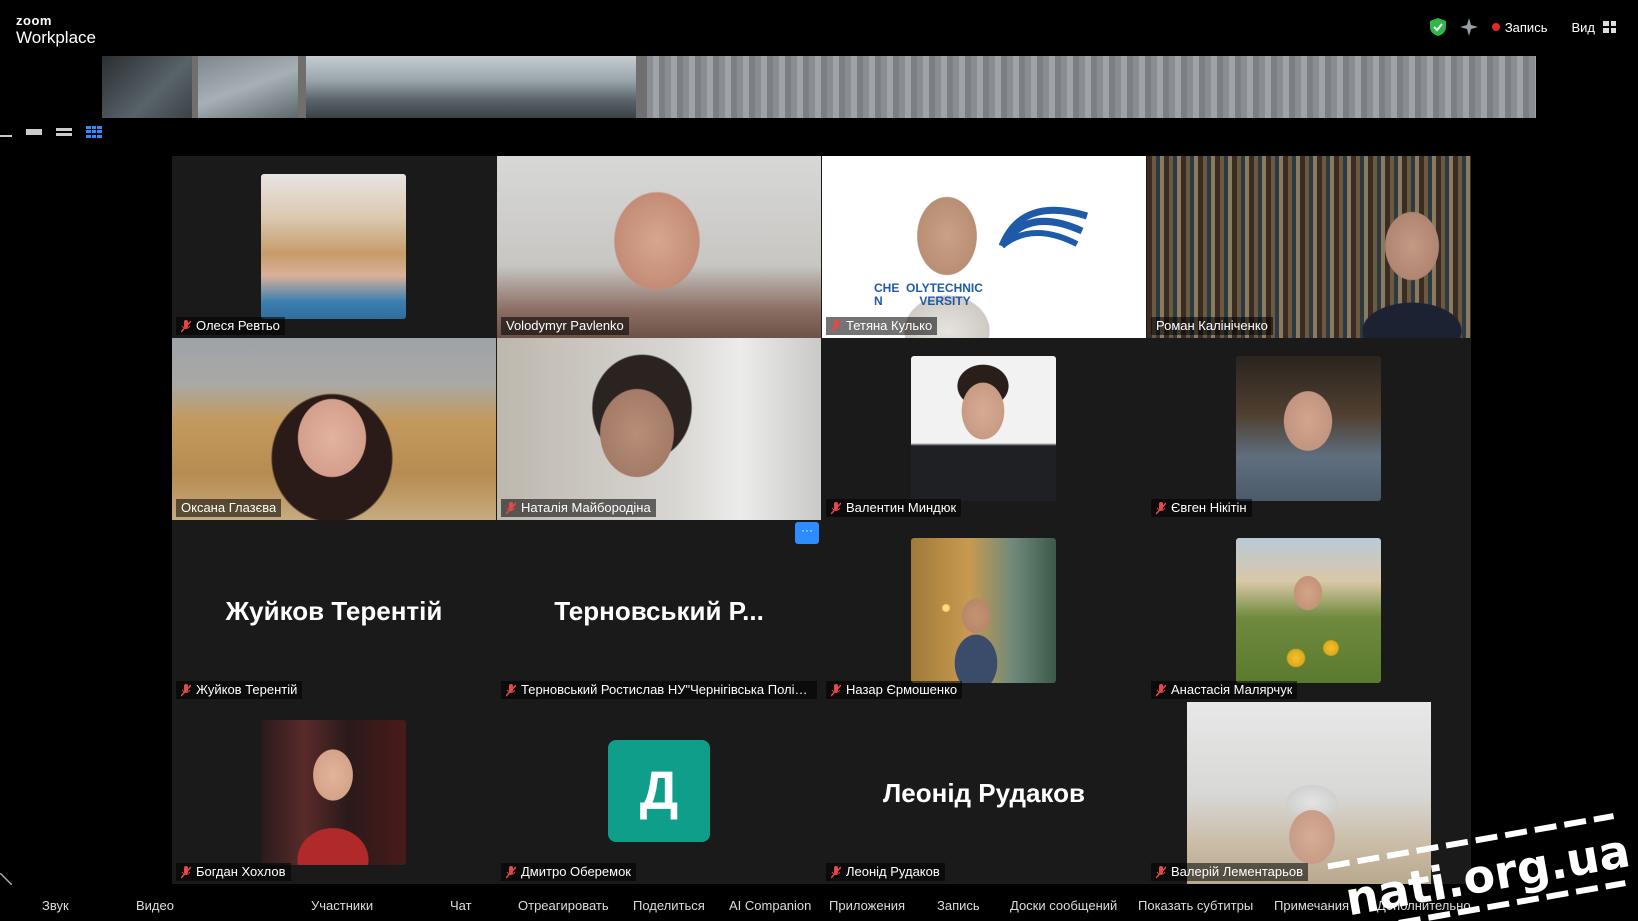 This screenshot has height=921, width=1638. I want to click on participant-name: Валерій Лементарьов, so click(1237, 871).